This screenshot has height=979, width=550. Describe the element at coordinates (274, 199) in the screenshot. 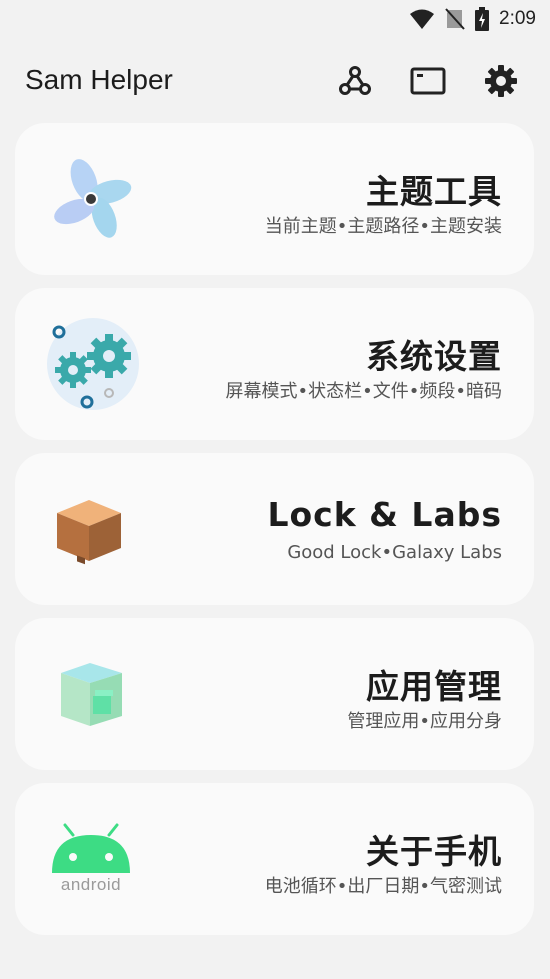

I see `card-theme-tools: 主题工具 当前主题•主题路径•主题安装` at that location.